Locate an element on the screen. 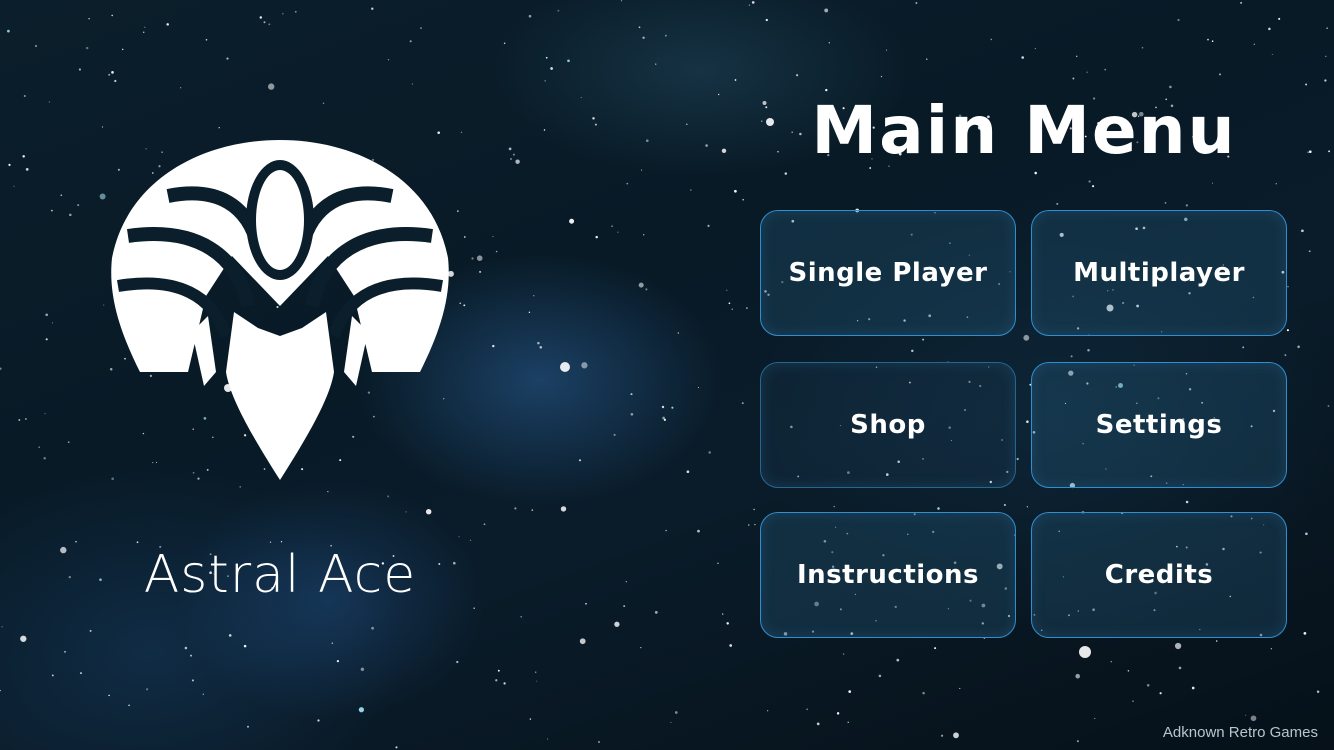 Image resolution: width=1334 pixels, height=750 pixels. instructions-button: Instructions is located at coordinates (888, 575).